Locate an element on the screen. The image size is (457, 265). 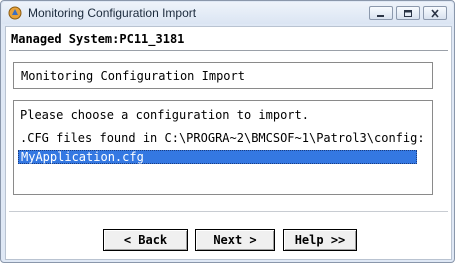
minimize-icon is located at coordinates (380, 16).